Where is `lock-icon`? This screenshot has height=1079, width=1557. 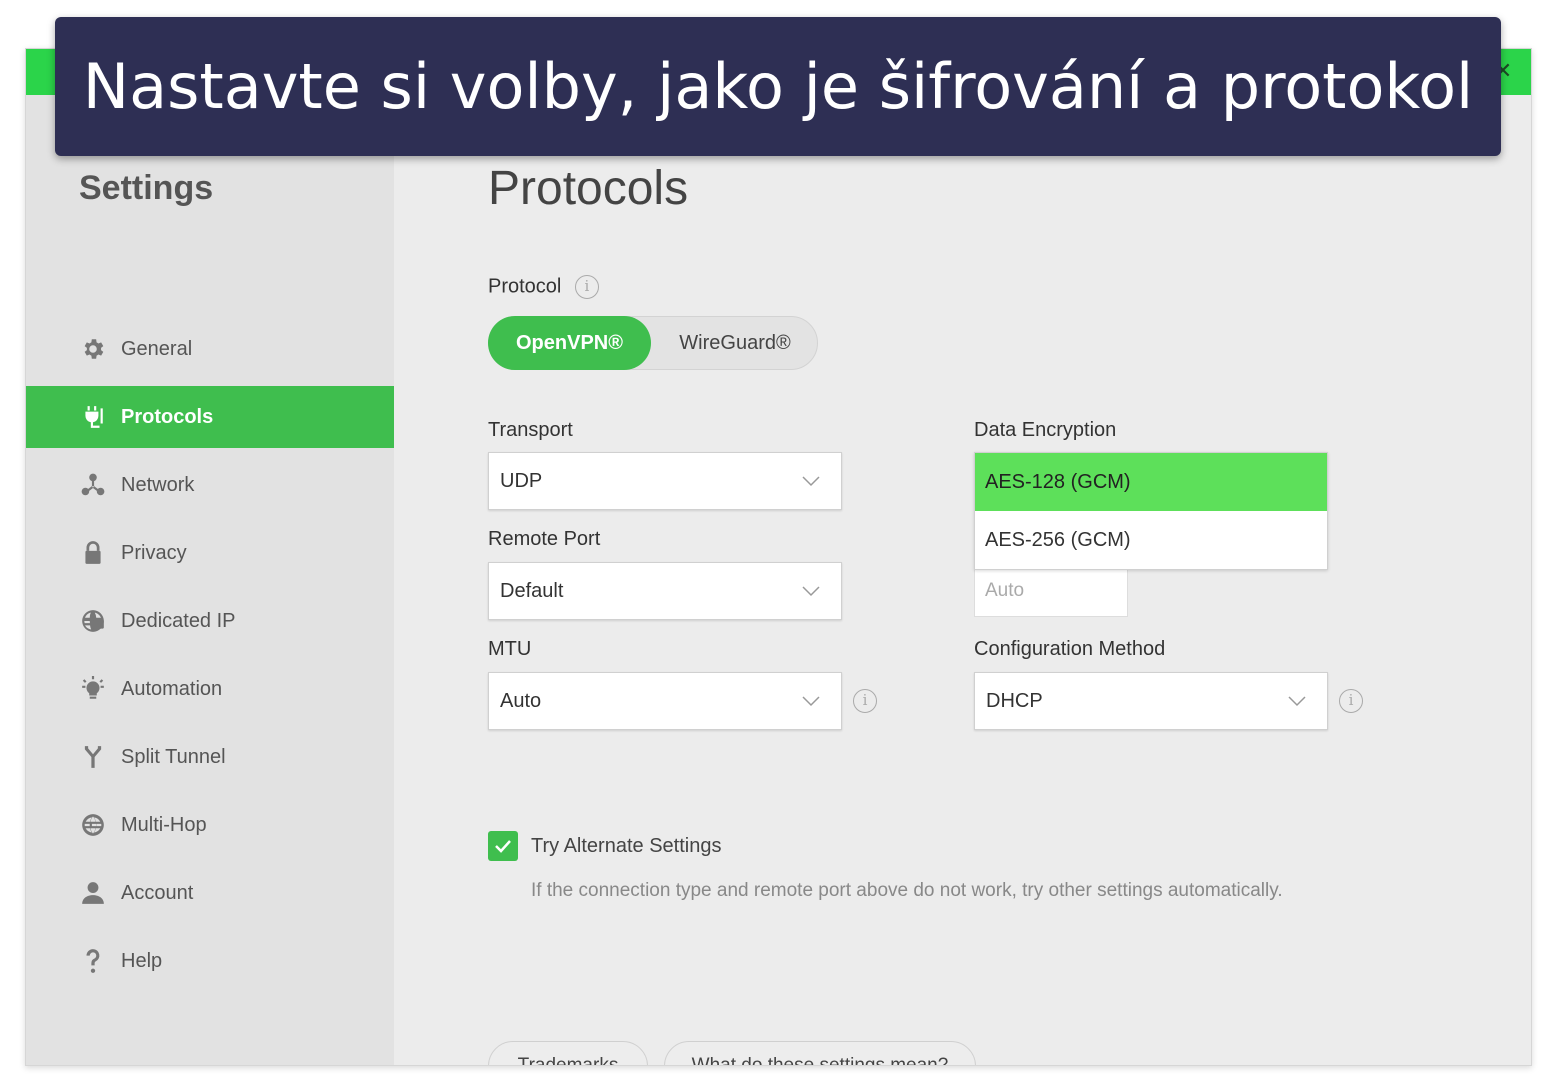 lock-icon is located at coordinates (93, 553).